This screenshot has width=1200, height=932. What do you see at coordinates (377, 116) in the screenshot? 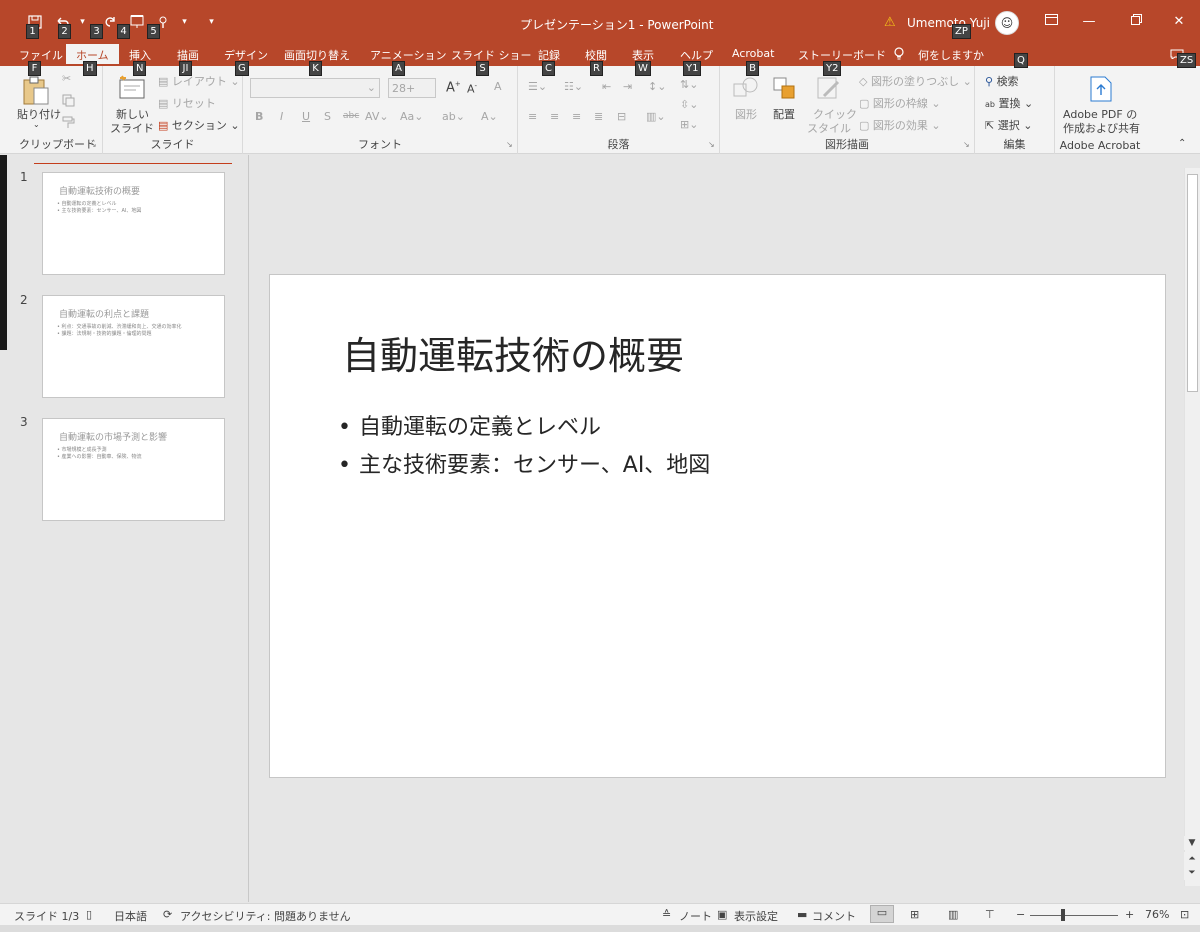
I see `char-spacing-icon: AV⌄` at bounding box center [377, 116].